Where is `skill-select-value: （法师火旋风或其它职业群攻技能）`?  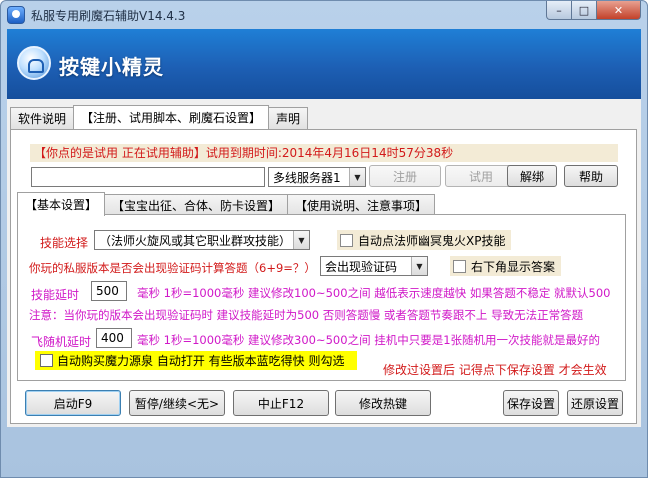
skill-select-value: （法师火旋风或其它职业群攻技能） is located at coordinates (195, 240).